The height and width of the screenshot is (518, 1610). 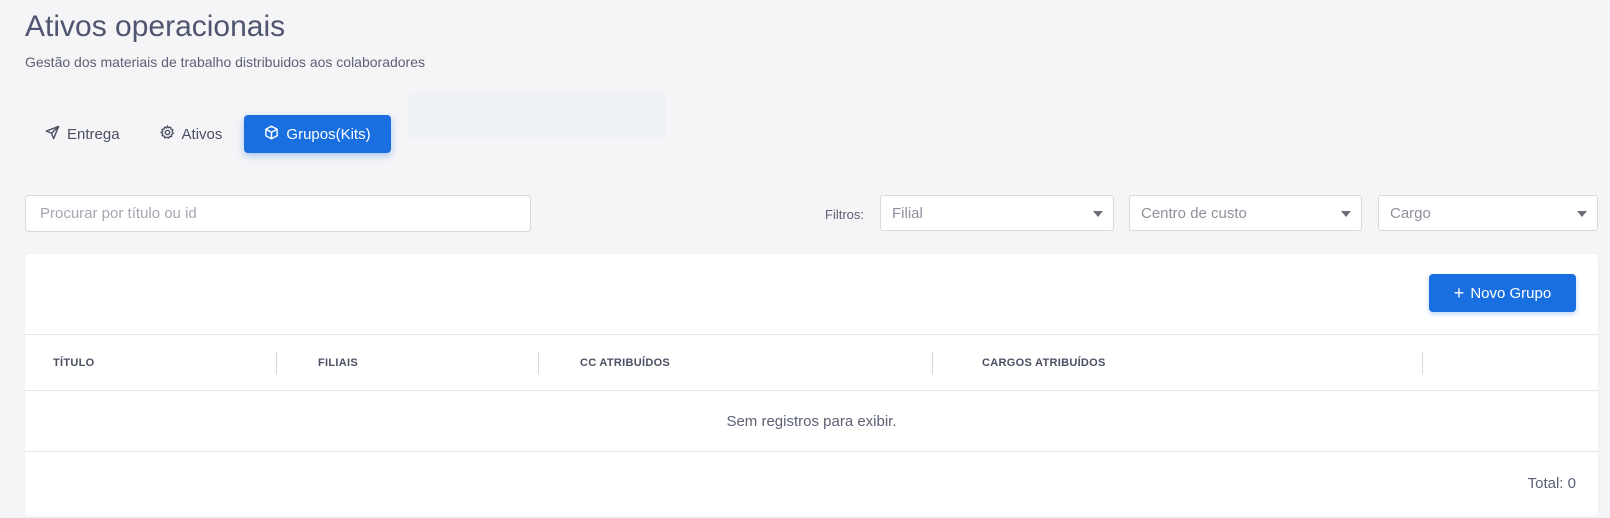 I want to click on box-icon, so click(x=271, y=134).